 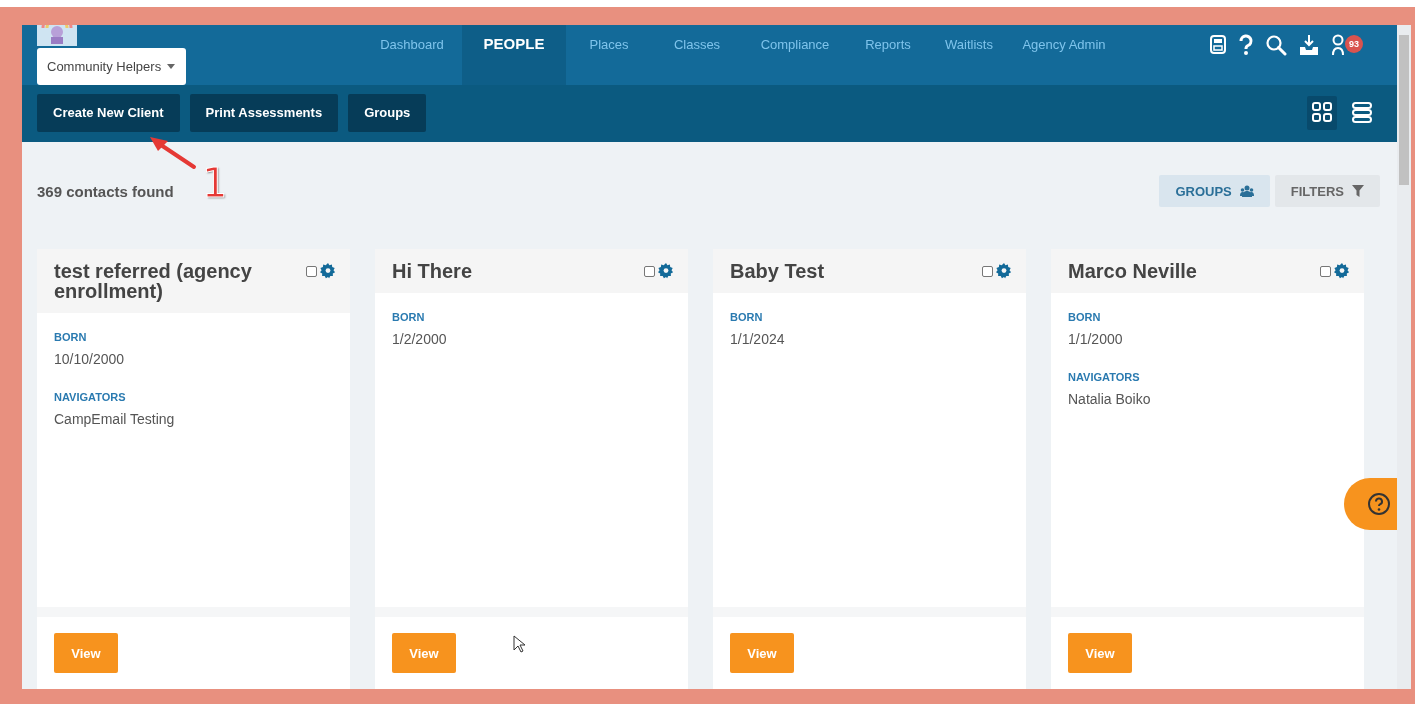 I want to click on grid-icon, so click(x=1322, y=112).